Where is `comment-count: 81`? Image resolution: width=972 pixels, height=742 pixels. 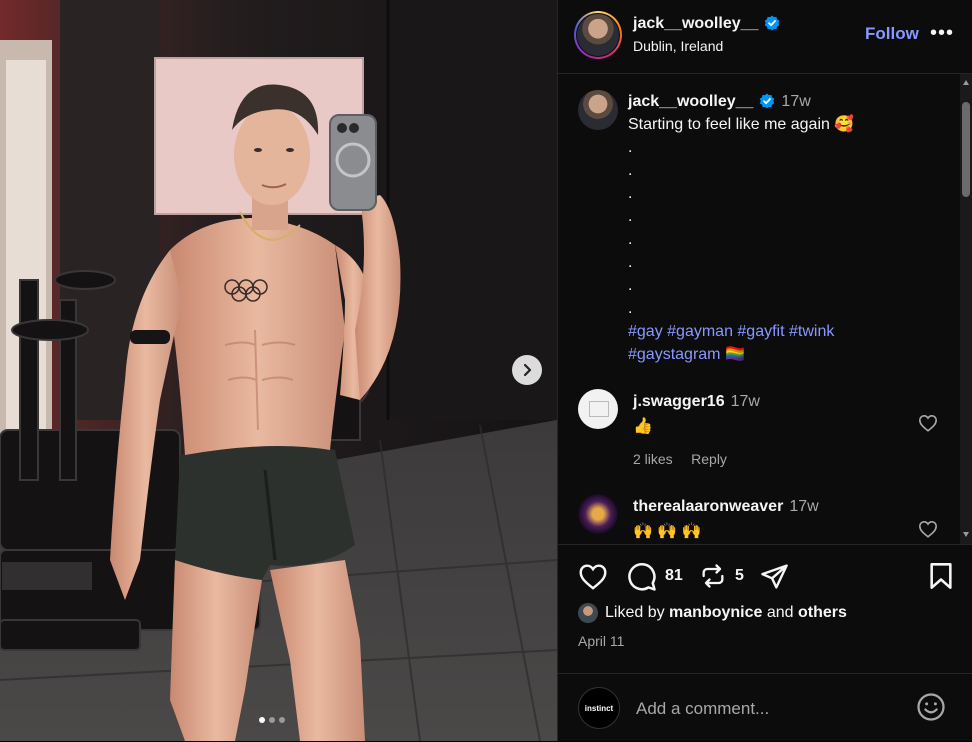 comment-count: 81 is located at coordinates (674, 576).